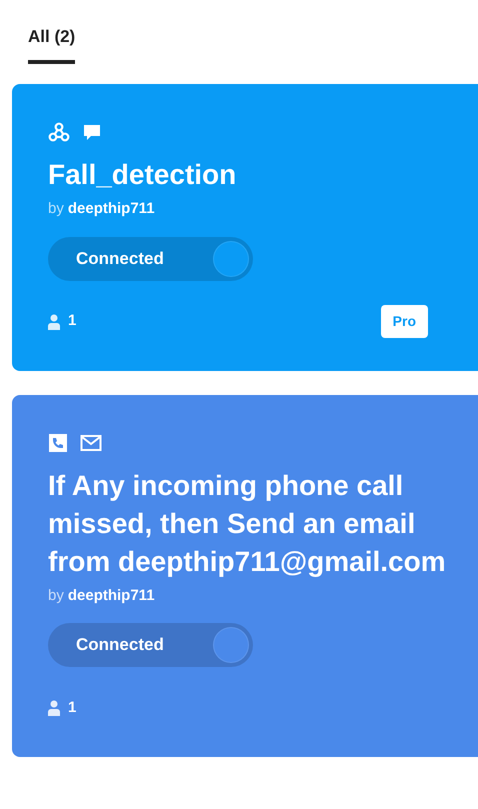 The width and height of the screenshot is (478, 809). Describe the element at coordinates (91, 443) in the screenshot. I see `envelope-icon` at that location.